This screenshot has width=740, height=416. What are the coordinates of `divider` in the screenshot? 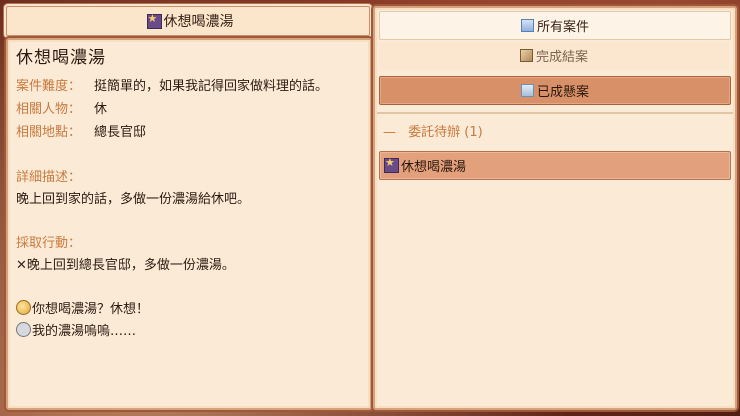 It's located at (555, 113).